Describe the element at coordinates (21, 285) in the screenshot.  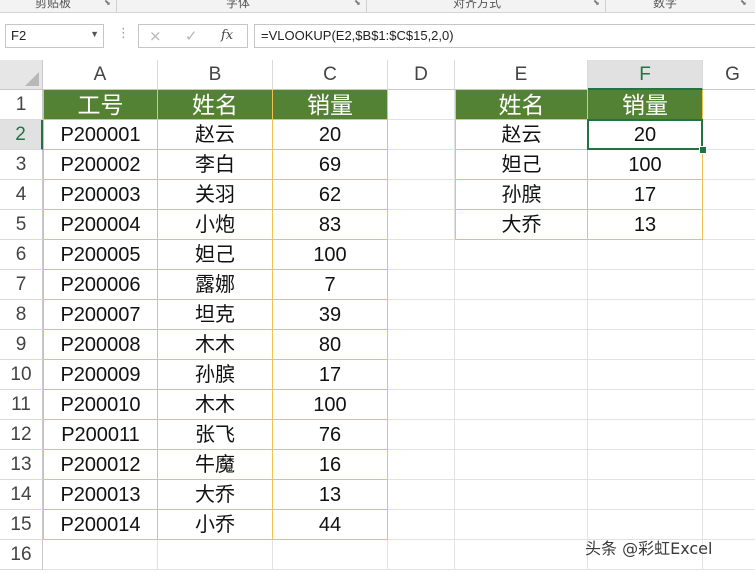
I see `row-header-7: 7` at that location.